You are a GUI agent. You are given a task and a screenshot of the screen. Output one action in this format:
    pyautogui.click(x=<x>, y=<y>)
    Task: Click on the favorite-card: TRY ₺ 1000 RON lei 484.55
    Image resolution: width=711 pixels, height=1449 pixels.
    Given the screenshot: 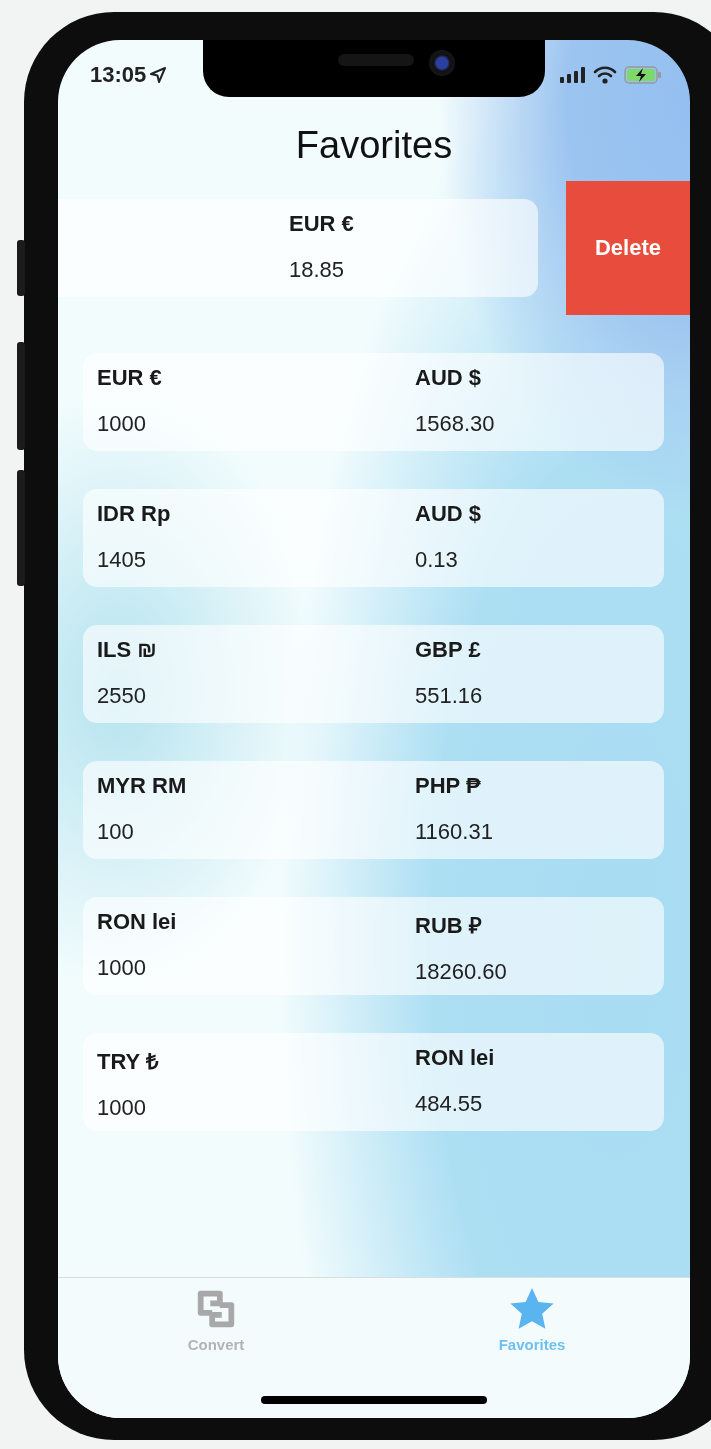 What is the action you would take?
    pyautogui.click(x=373, y=1082)
    